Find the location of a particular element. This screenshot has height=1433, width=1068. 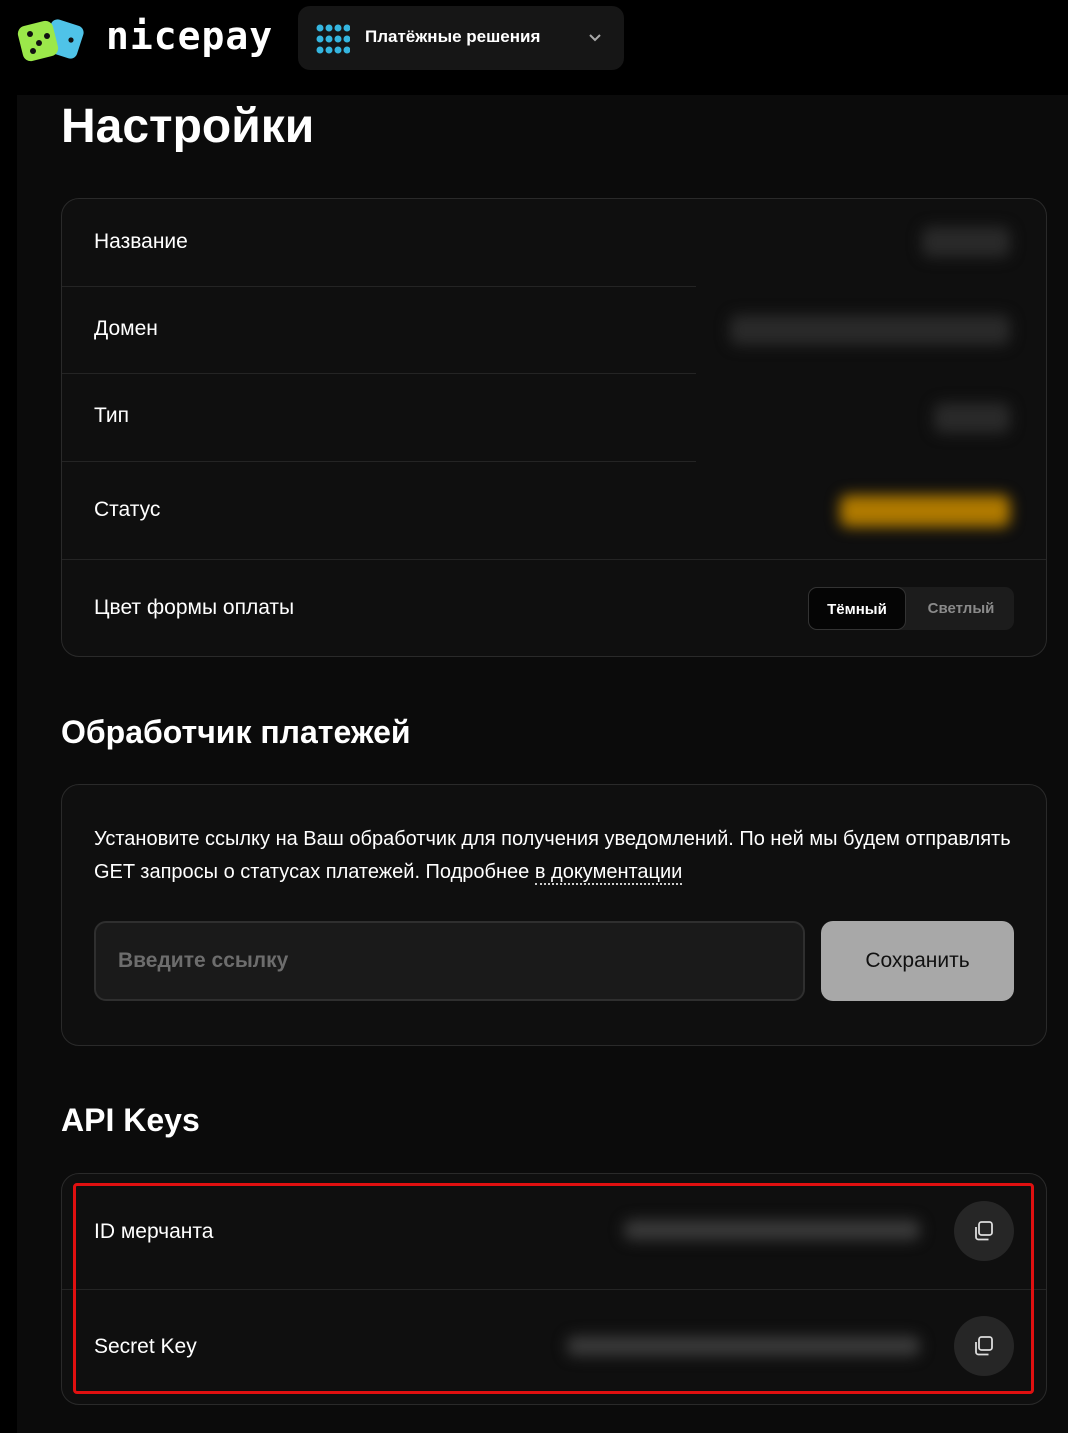

dice-logo-icon is located at coordinates (52, 39).